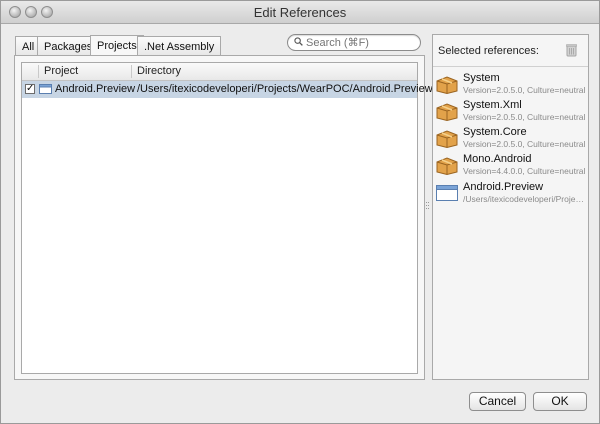 The image size is (600, 424). Describe the element at coordinates (159, 71) in the screenshot. I see `column-header-directory: Directory` at that location.